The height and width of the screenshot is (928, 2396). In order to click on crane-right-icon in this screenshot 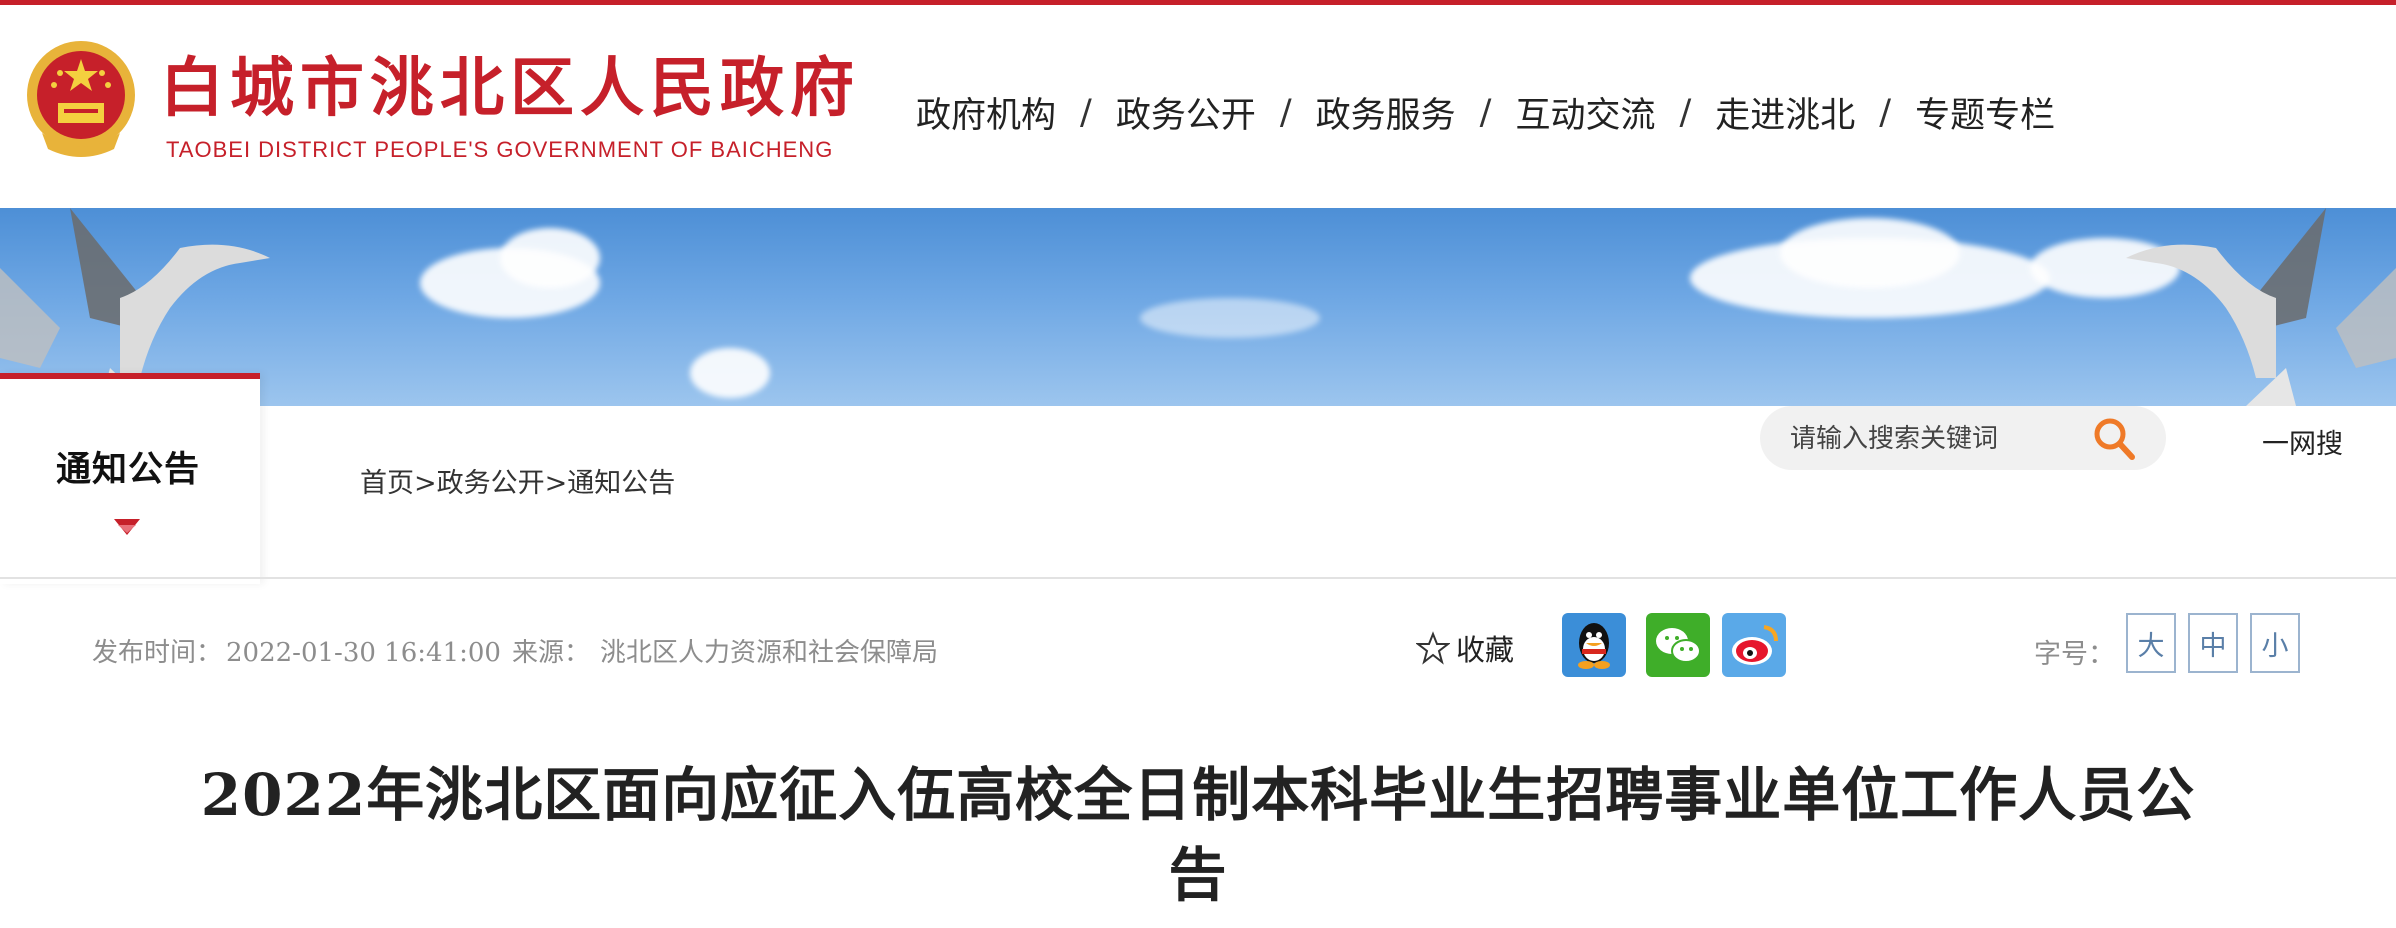, I will do `click(2261, 307)`.